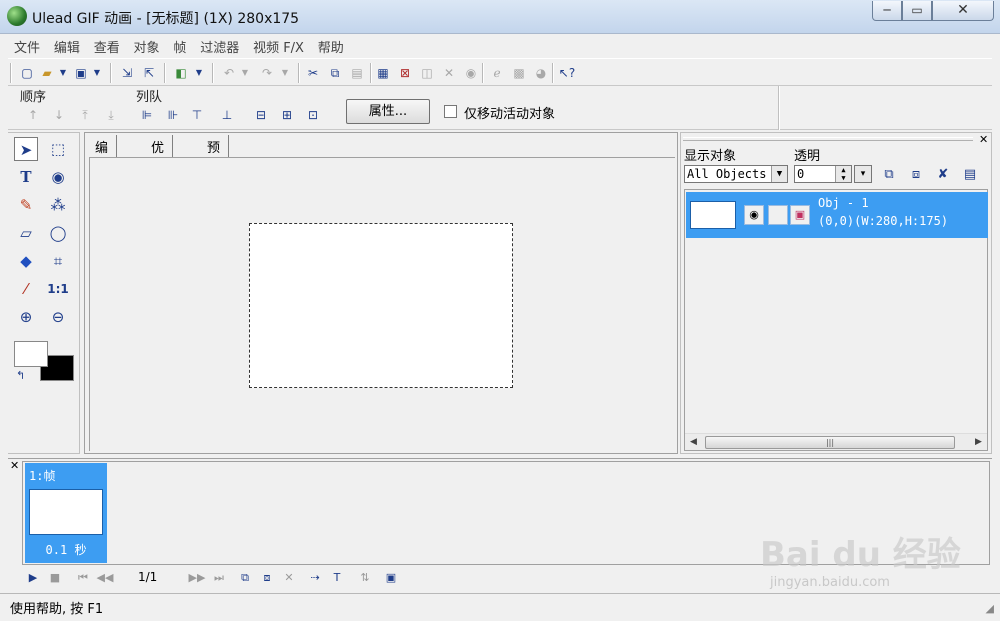  Describe the element at coordinates (287, 115) in the screenshot. I see `center-vertical-icon: ⊞` at that location.